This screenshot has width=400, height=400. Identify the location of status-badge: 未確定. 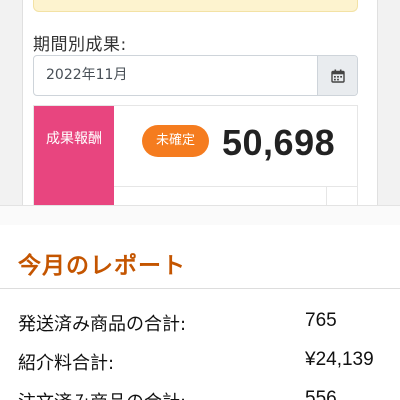
(175, 141).